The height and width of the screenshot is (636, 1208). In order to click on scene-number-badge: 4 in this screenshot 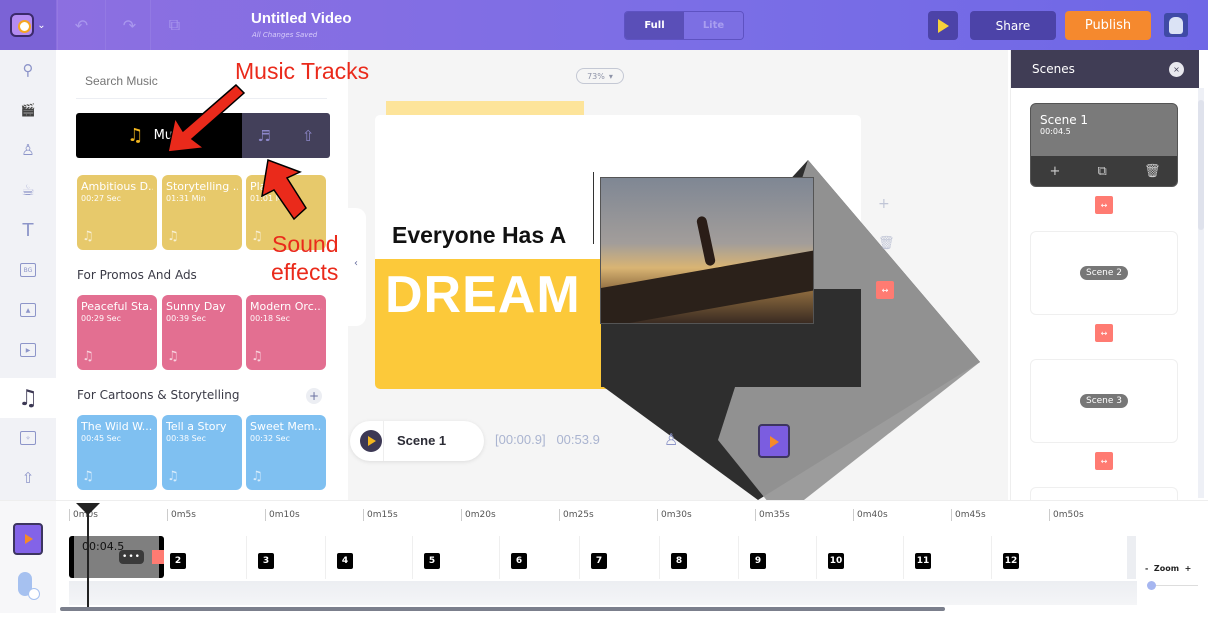, I will do `click(345, 561)`.